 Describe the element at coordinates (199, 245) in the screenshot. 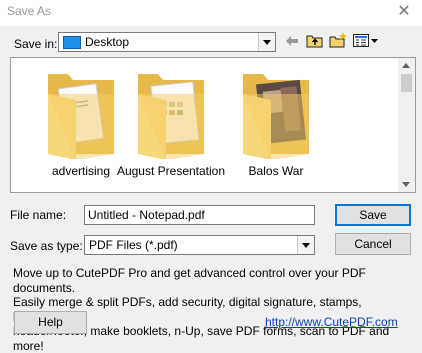

I see `save-as-type-dropdown: PDF Files (*.pdf)` at that location.